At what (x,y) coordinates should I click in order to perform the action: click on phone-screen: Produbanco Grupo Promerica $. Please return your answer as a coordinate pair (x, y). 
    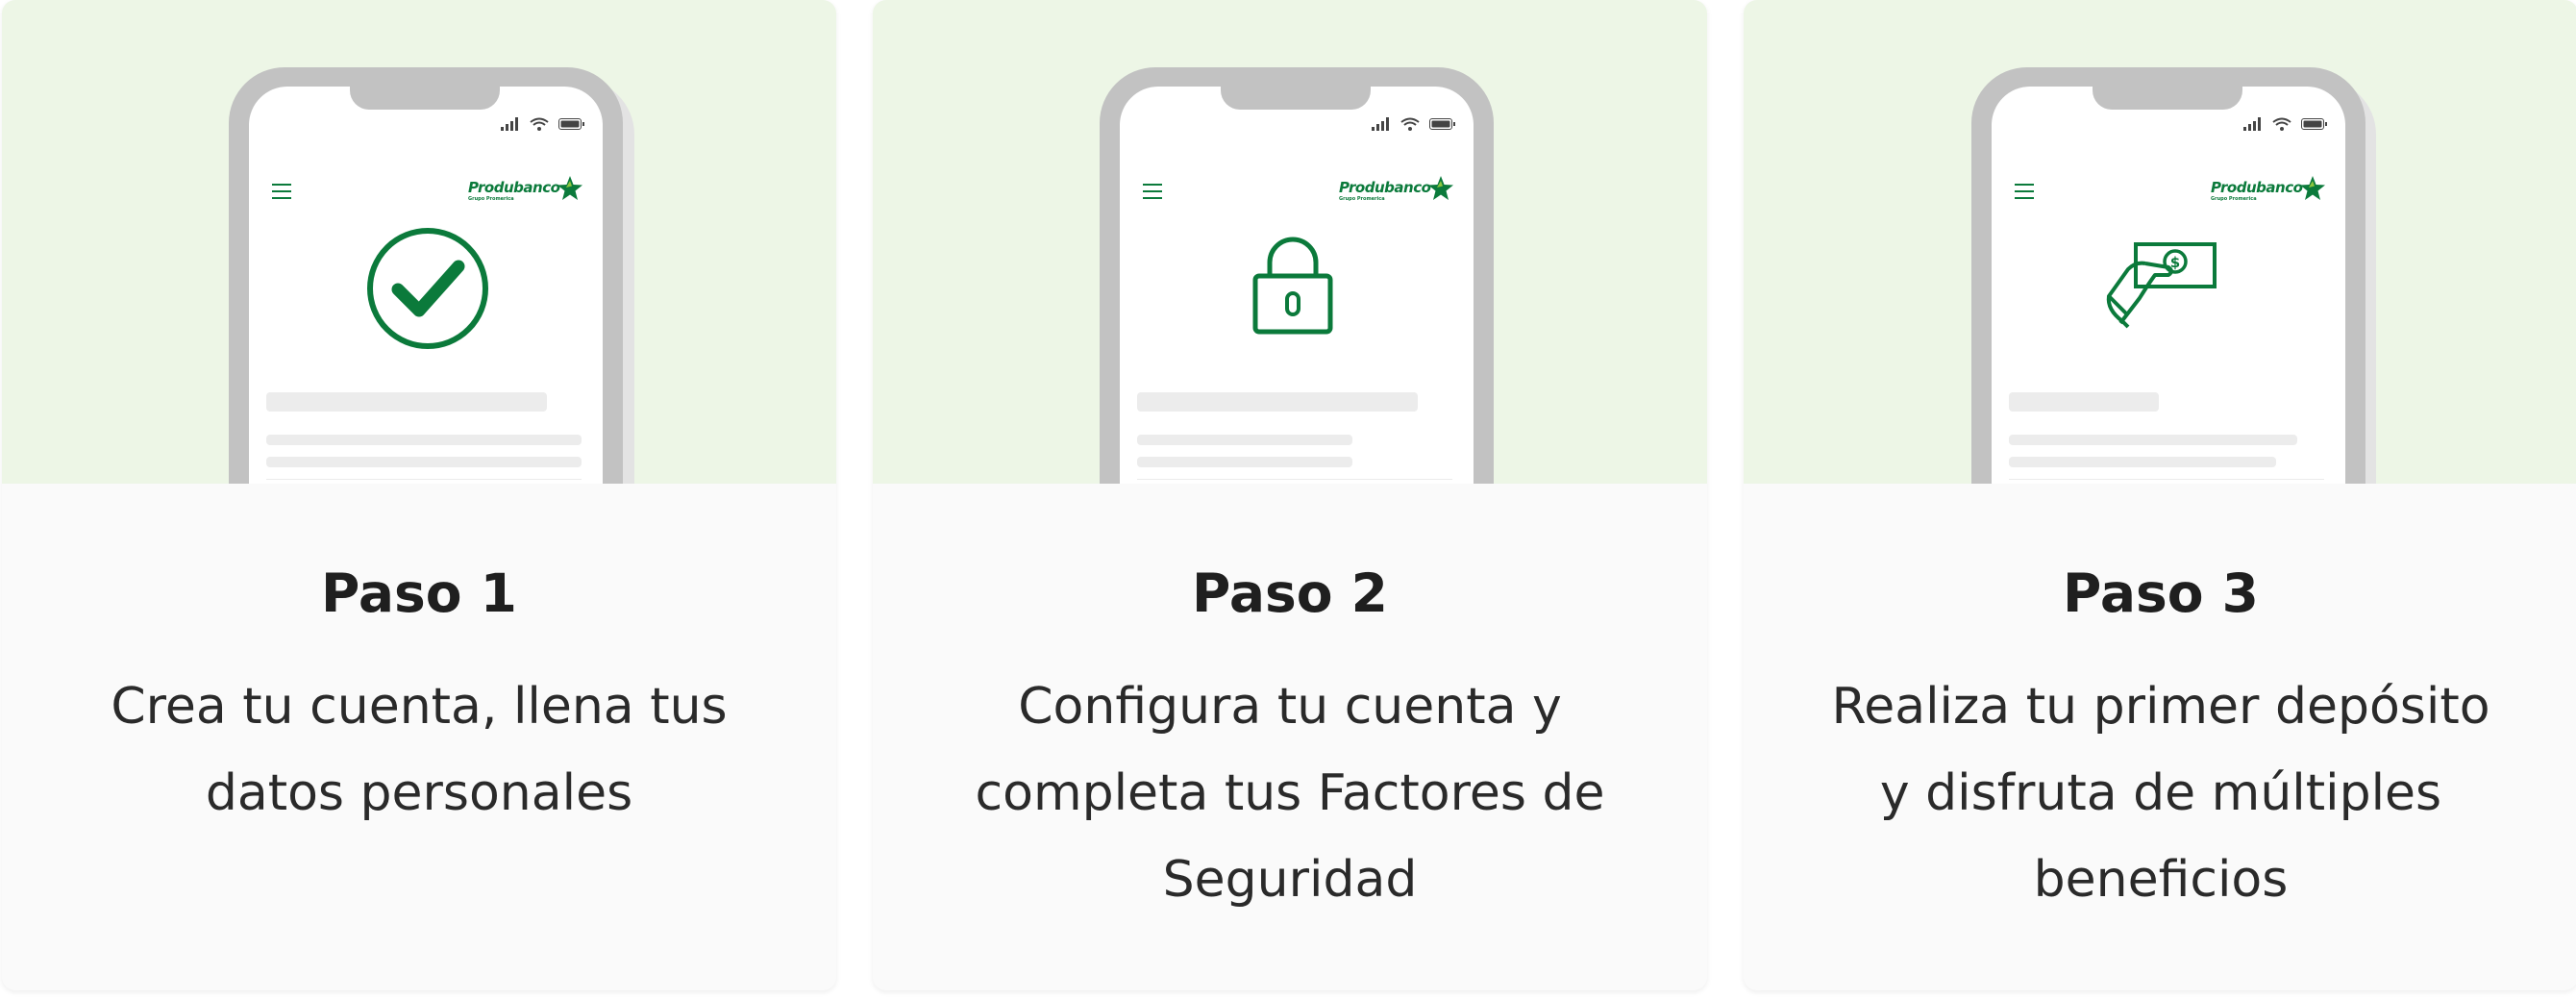
    Looking at the image, I should click on (2168, 285).